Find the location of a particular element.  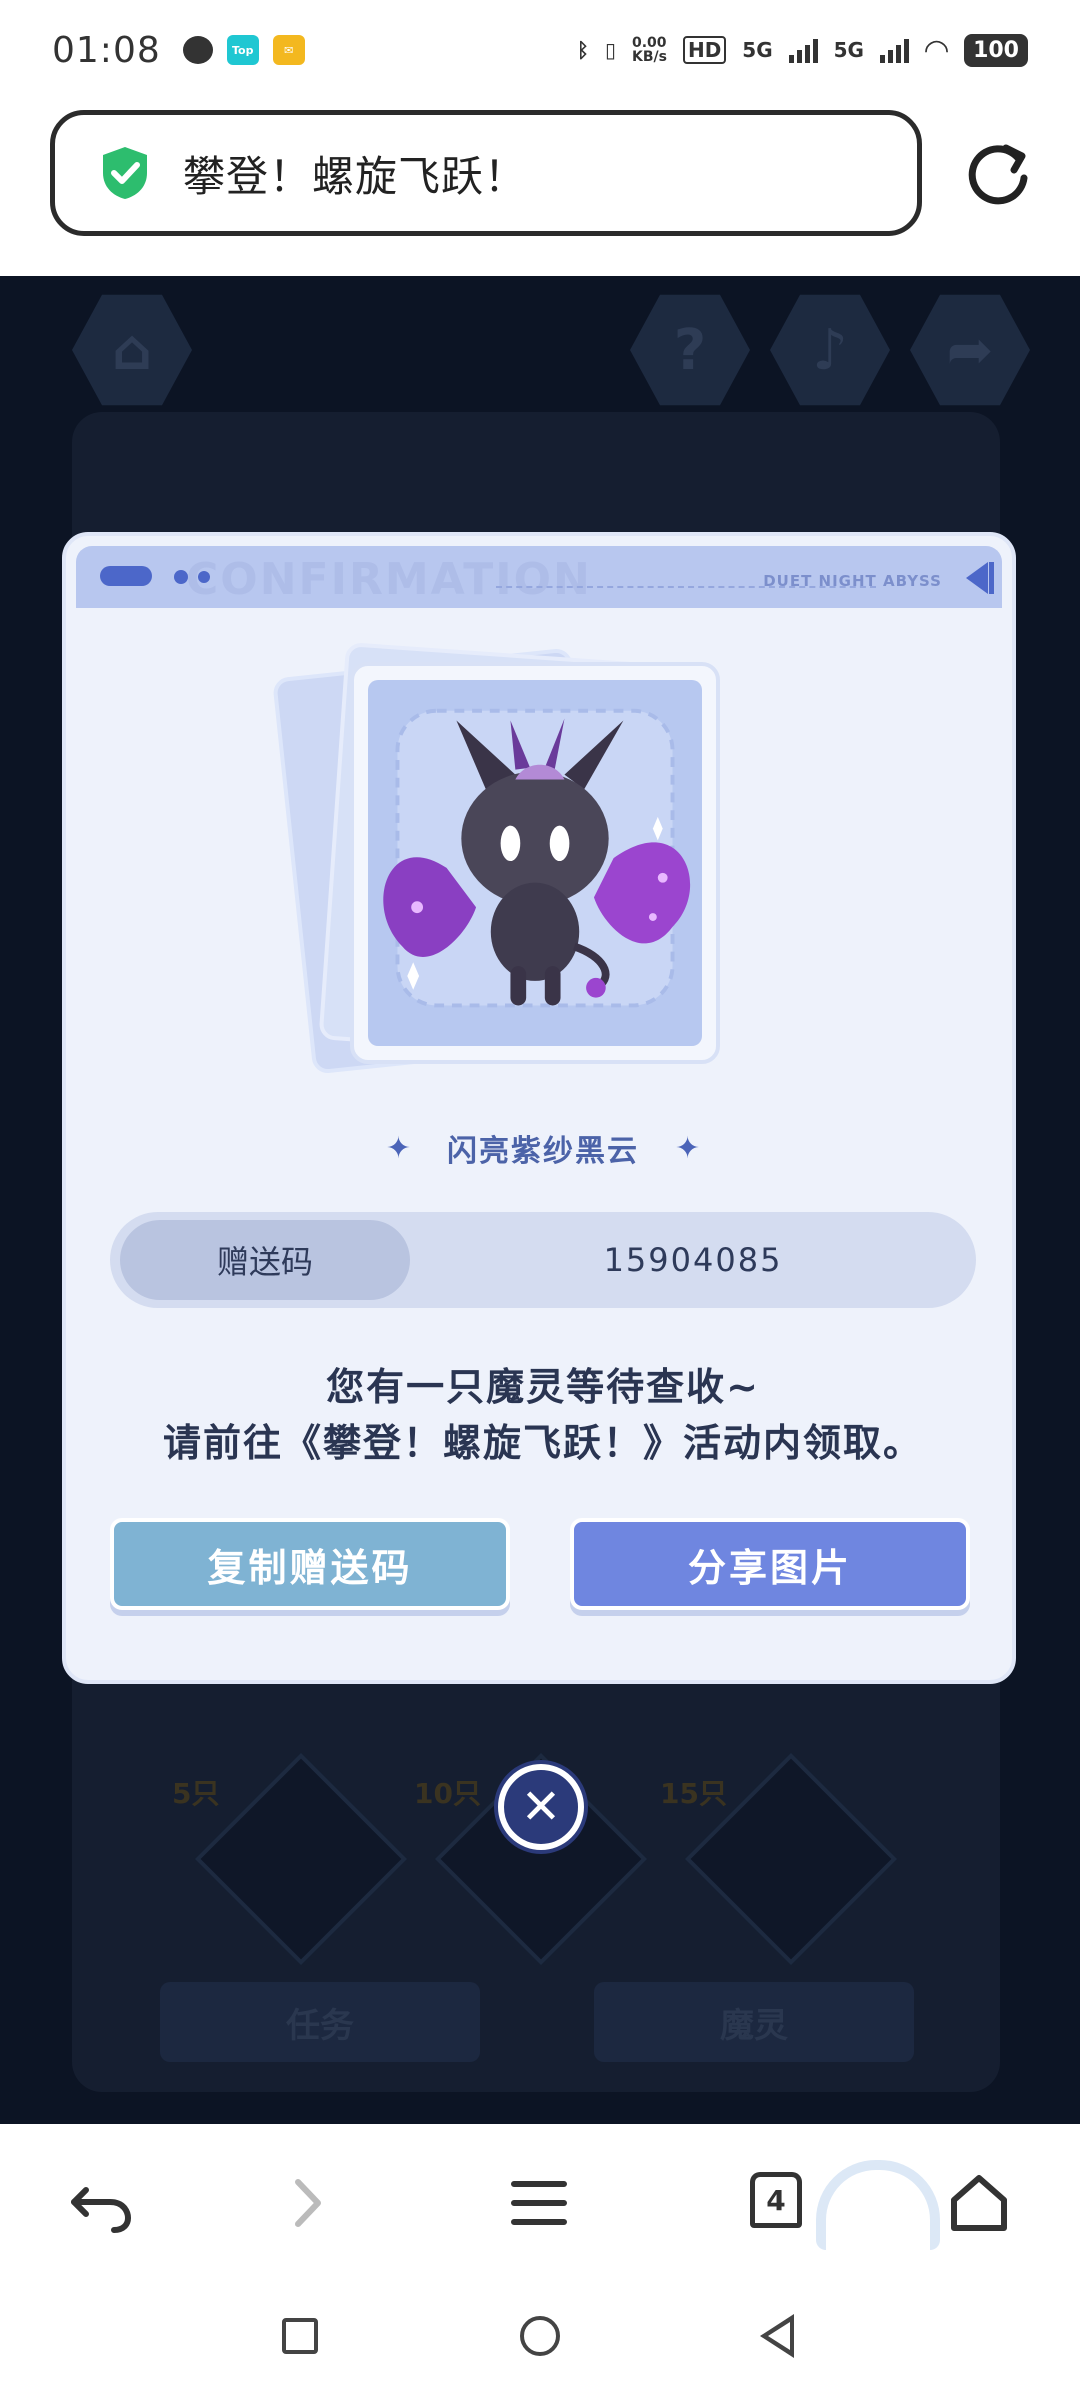

tab-spirits: 魔灵 is located at coordinates (754, 2022).